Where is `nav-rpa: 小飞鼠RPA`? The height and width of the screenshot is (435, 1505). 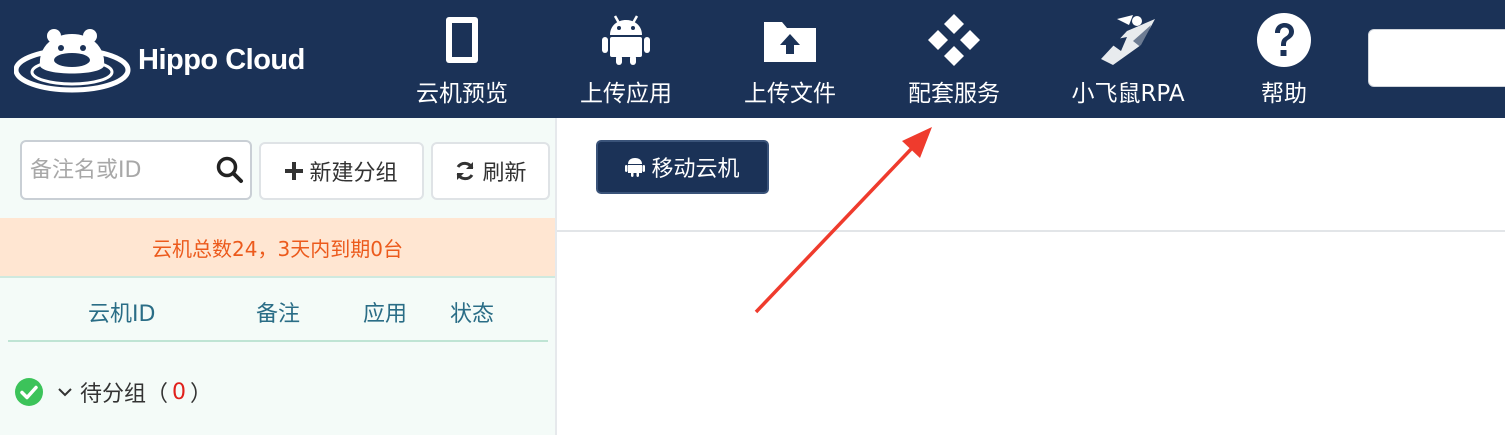 nav-rpa: 小飞鼠RPA is located at coordinates (1128, 59).